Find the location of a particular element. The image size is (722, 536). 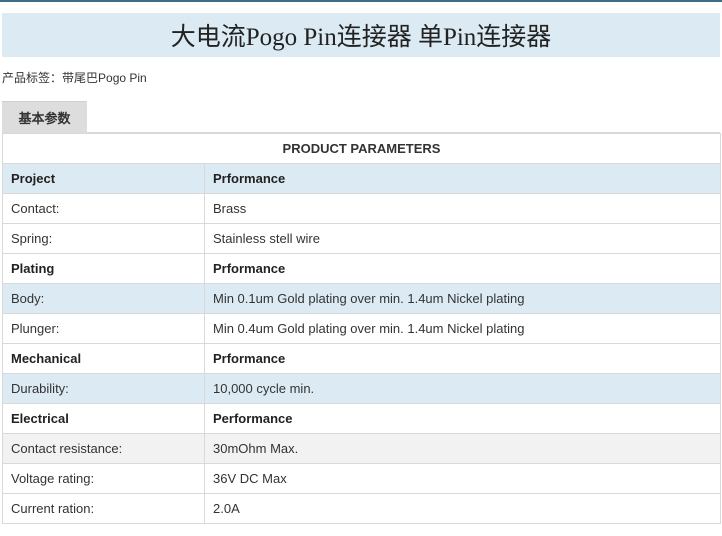

param-value: 36V DC Max is located at coordinates (462, 478).